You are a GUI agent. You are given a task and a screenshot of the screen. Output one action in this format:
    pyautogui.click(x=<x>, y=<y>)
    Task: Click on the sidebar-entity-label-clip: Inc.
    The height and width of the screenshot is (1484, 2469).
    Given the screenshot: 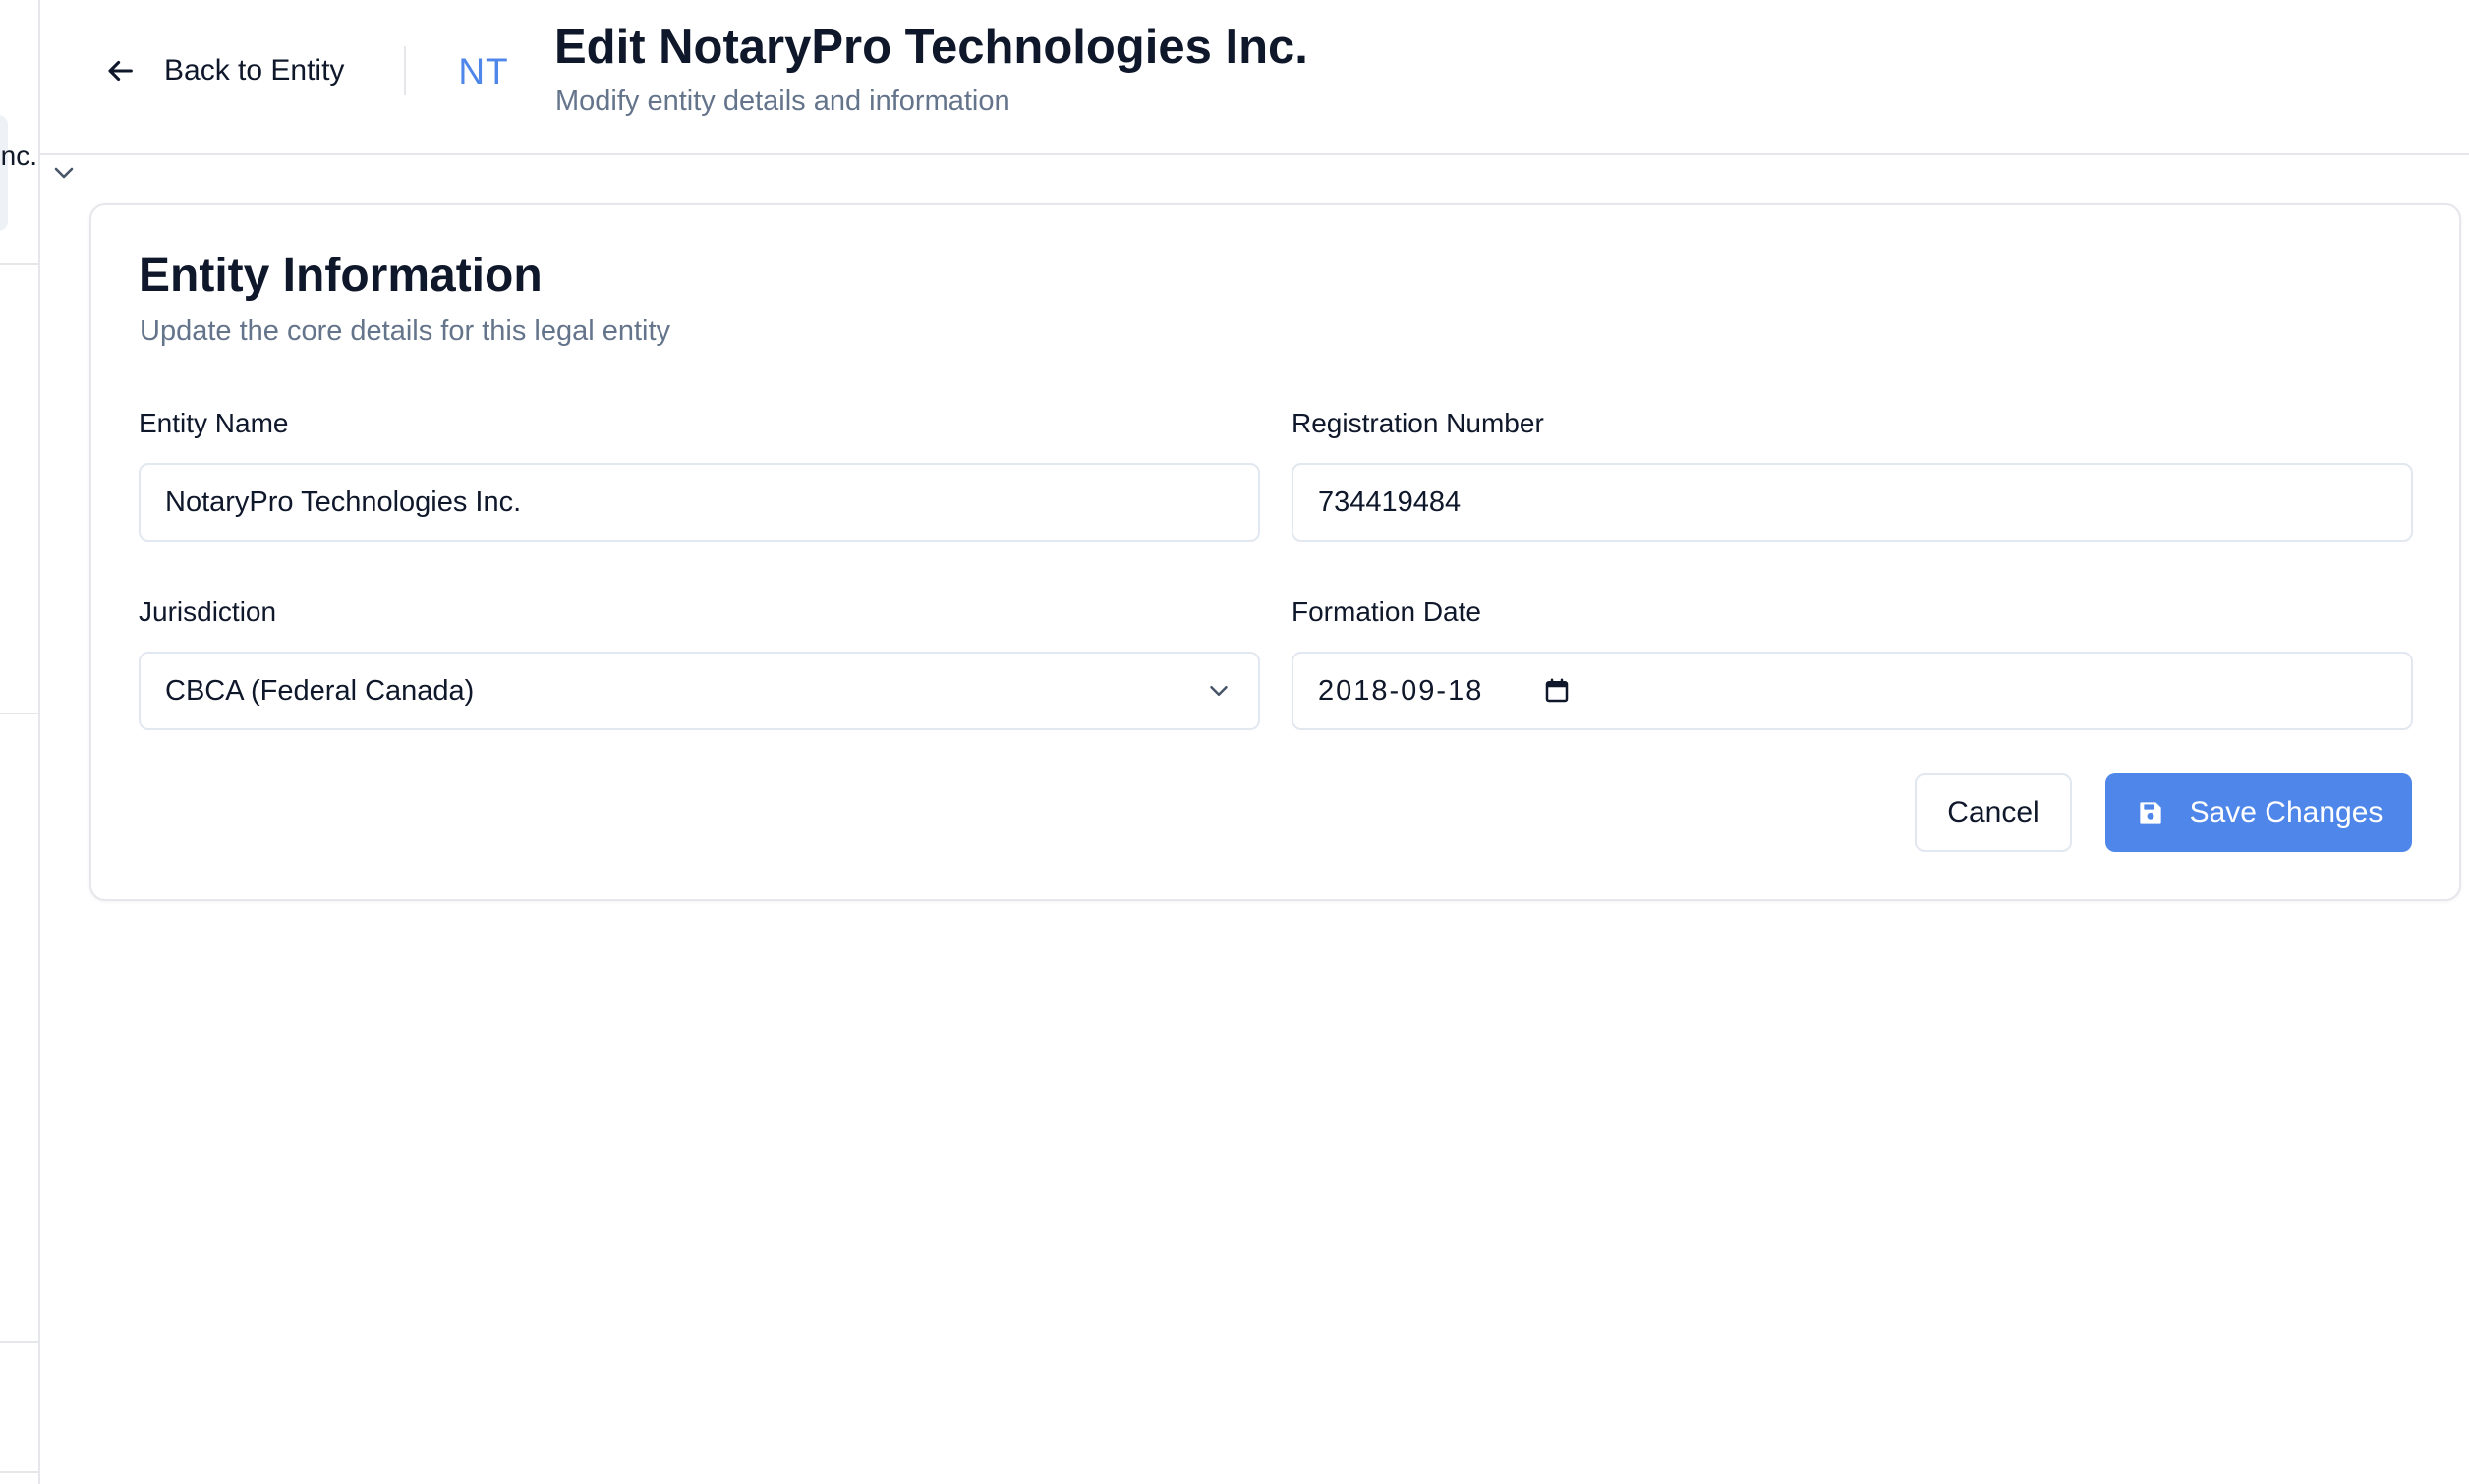 What is the action you would take?
    pyautogui.click(x=19, y=158)
    